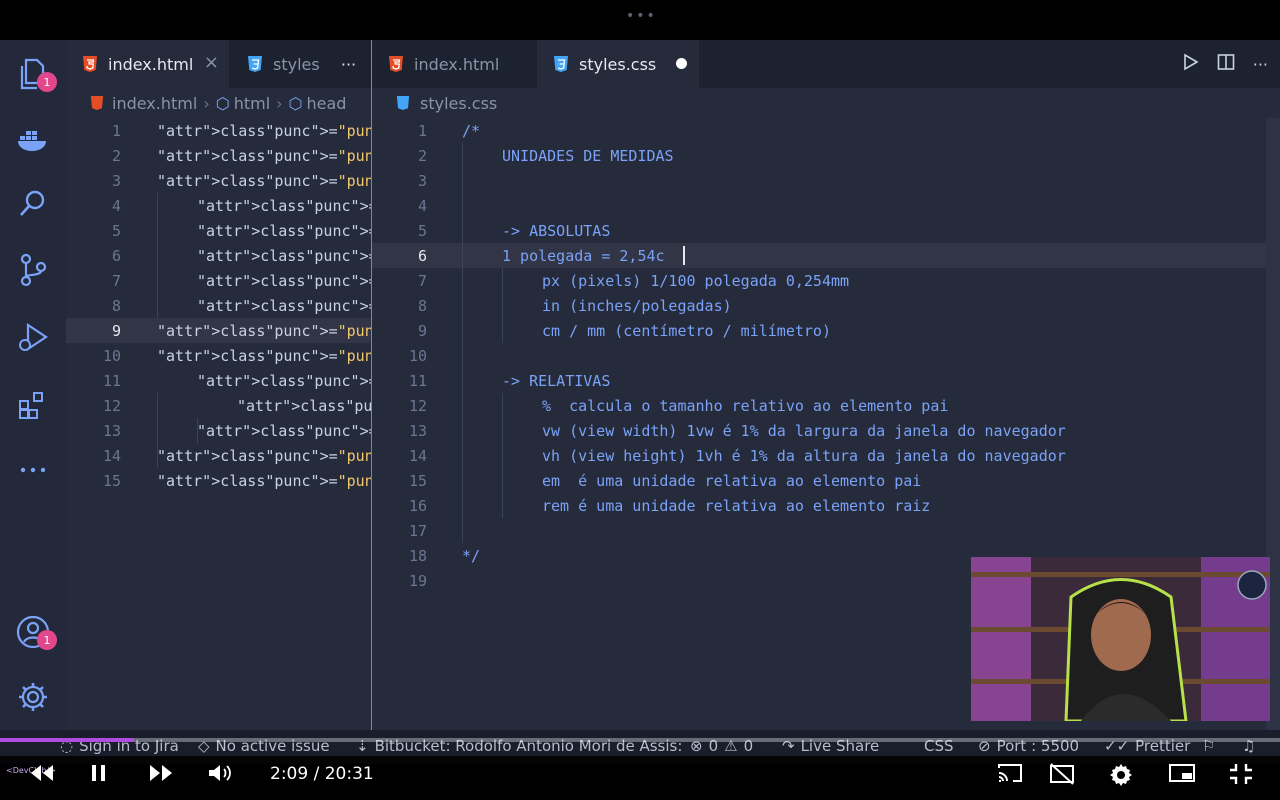 The width and height of the screenshot is (1280, 800). What do you see at coordinates (826, 103) in the screenshot?
I see `breadcrumb: styles.css` at bounding box center [826, 103].